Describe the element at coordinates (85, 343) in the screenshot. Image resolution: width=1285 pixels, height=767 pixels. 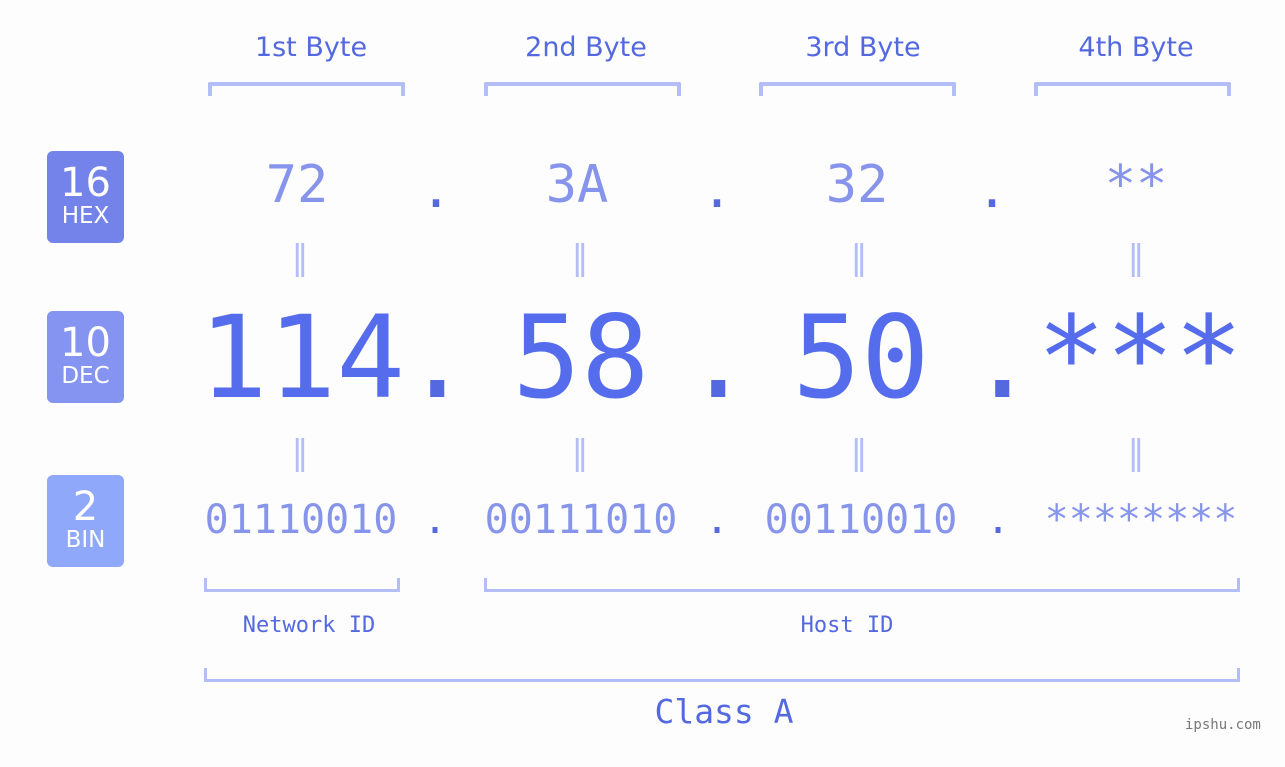
I see `dec-badge-number: 10` at that location.